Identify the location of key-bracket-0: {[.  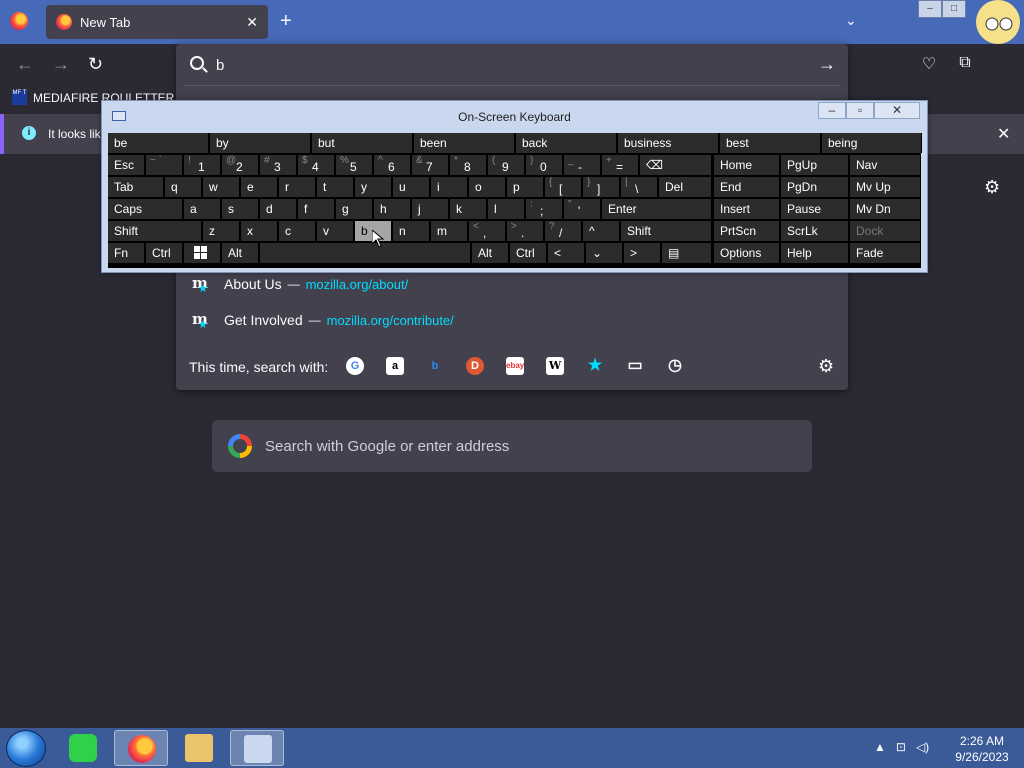
(563, 187).